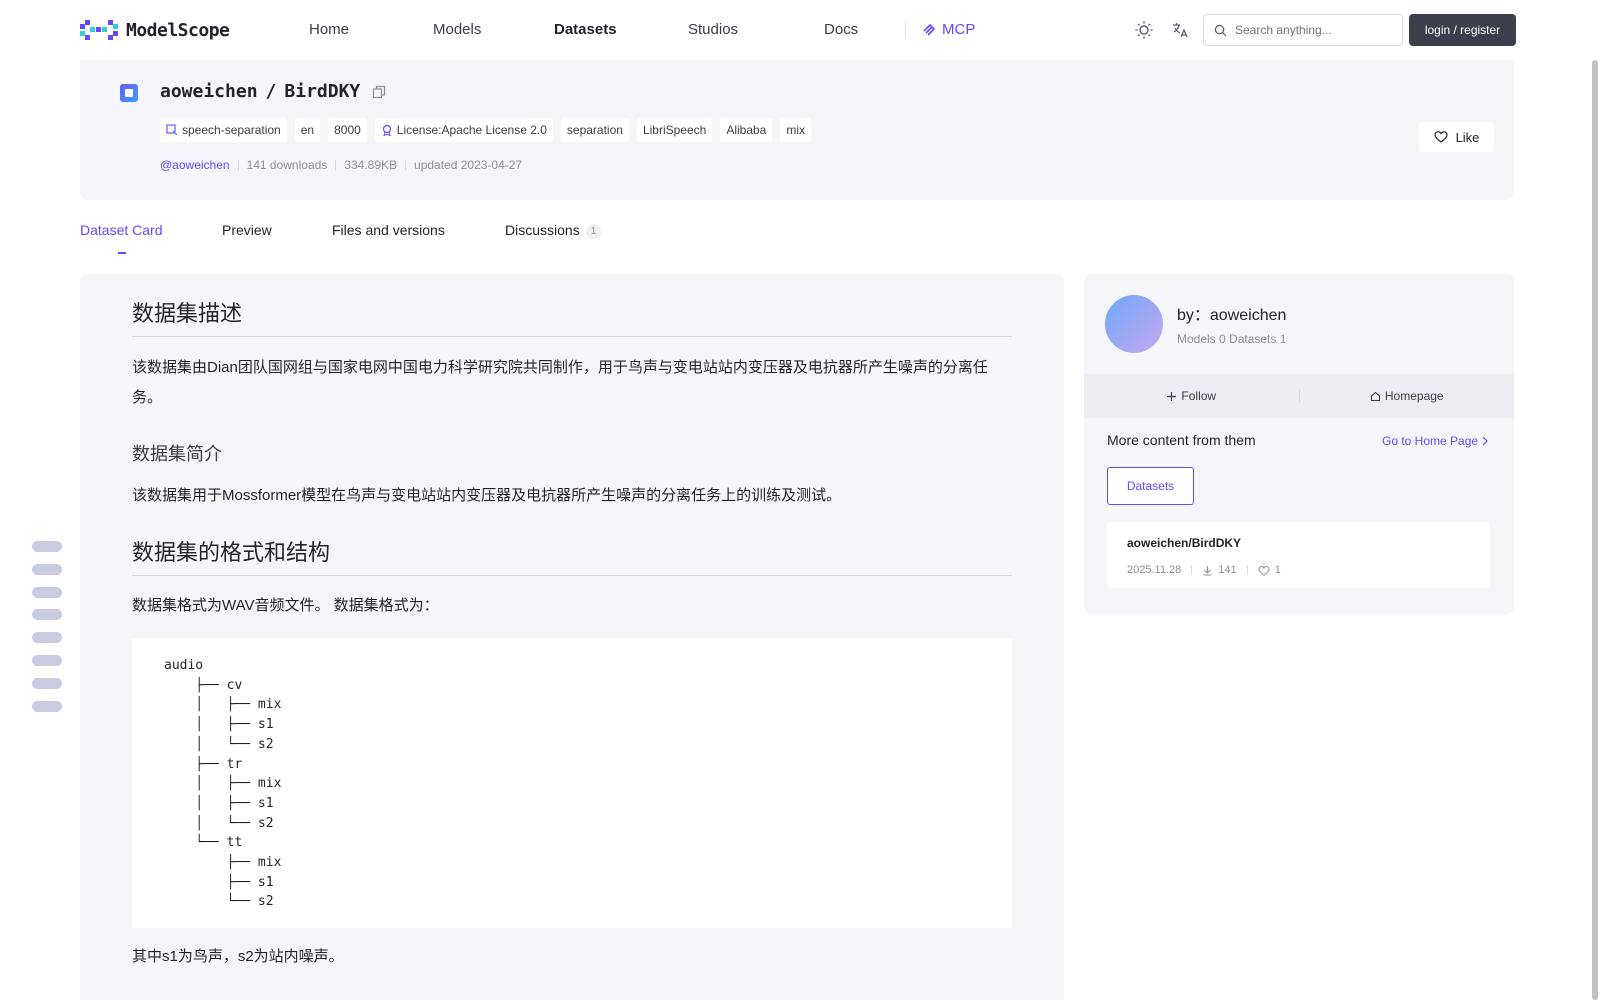  I want to click on nav-docs: Docs, so click(841, 29).